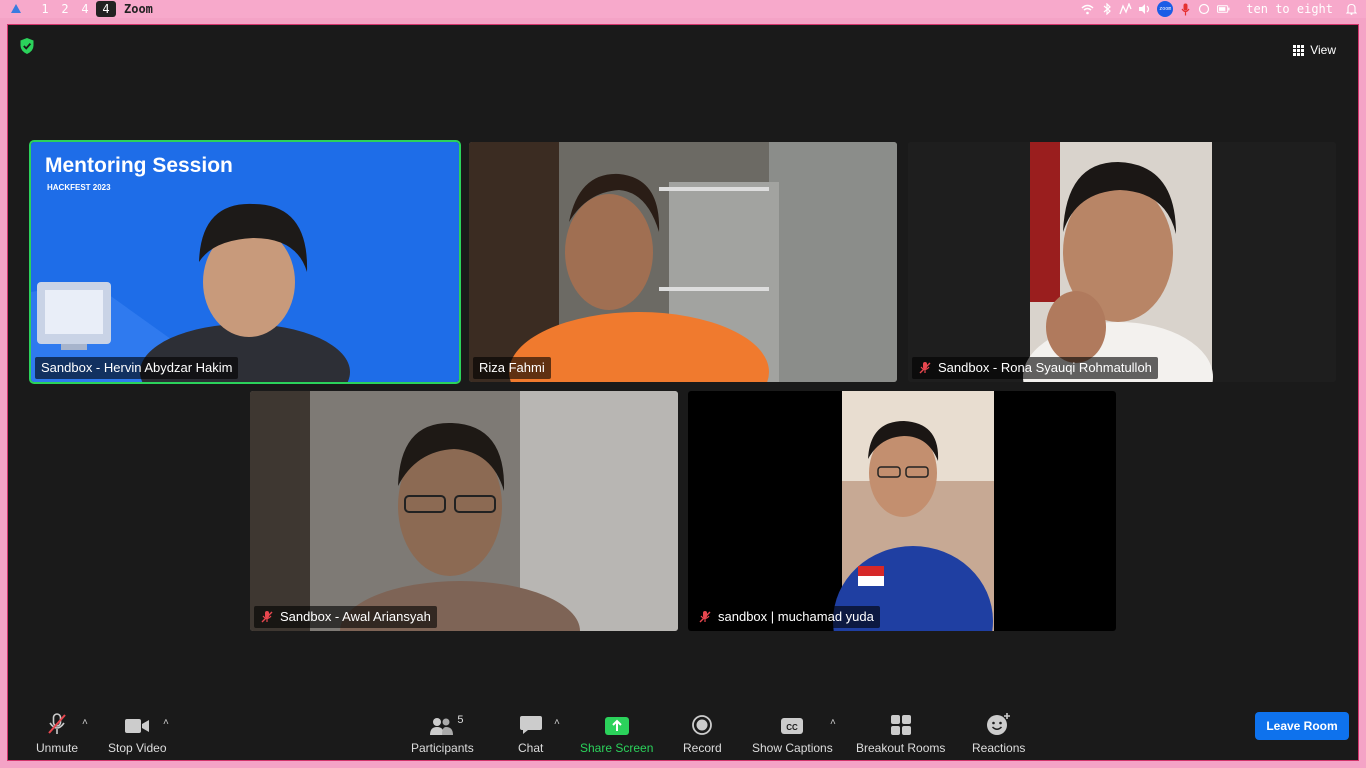 The image size is (1366, 768). I want to click on stop-video-button: Stop Video, so click(137, 734).